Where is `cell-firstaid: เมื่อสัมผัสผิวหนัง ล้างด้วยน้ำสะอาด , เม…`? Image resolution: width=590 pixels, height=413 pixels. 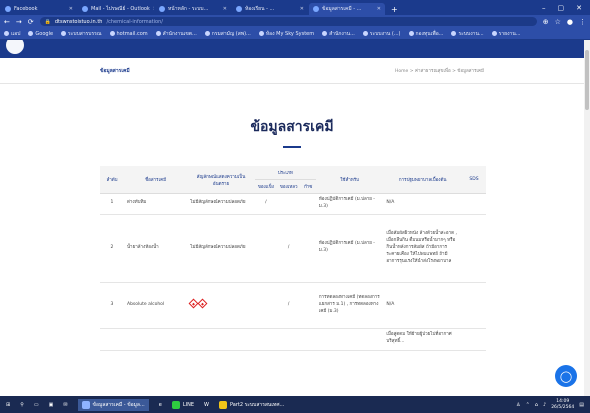
cell-firstaid: เมื่อสัมผัสผิวหนัง ล้างด้วยน้ำสะอาด , เม… is located at coordinates (422, 248).